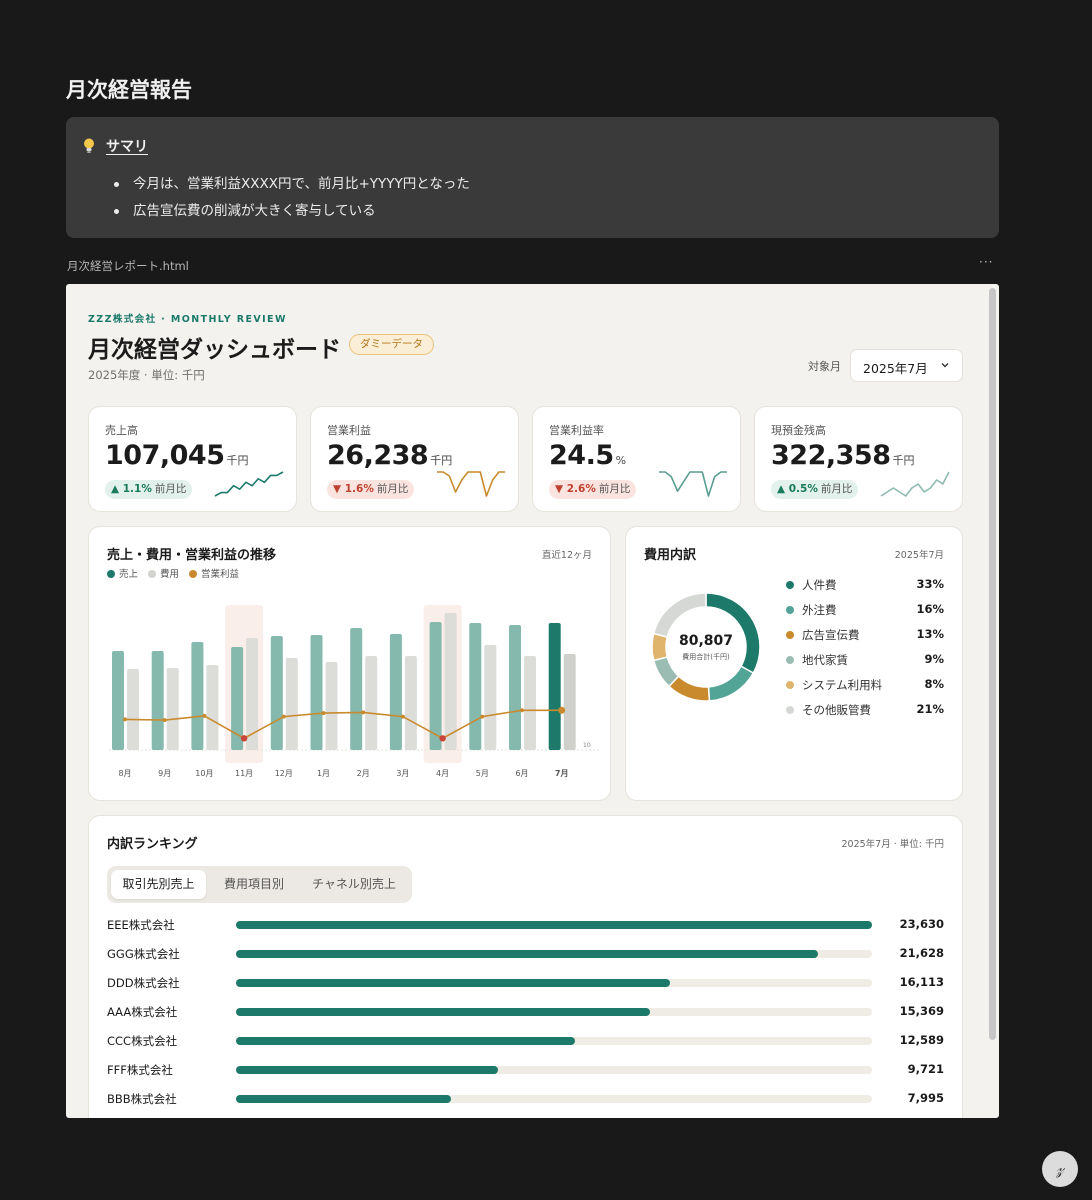  I want to click on ranking-name: DDD株式会社, so click(143, 983).